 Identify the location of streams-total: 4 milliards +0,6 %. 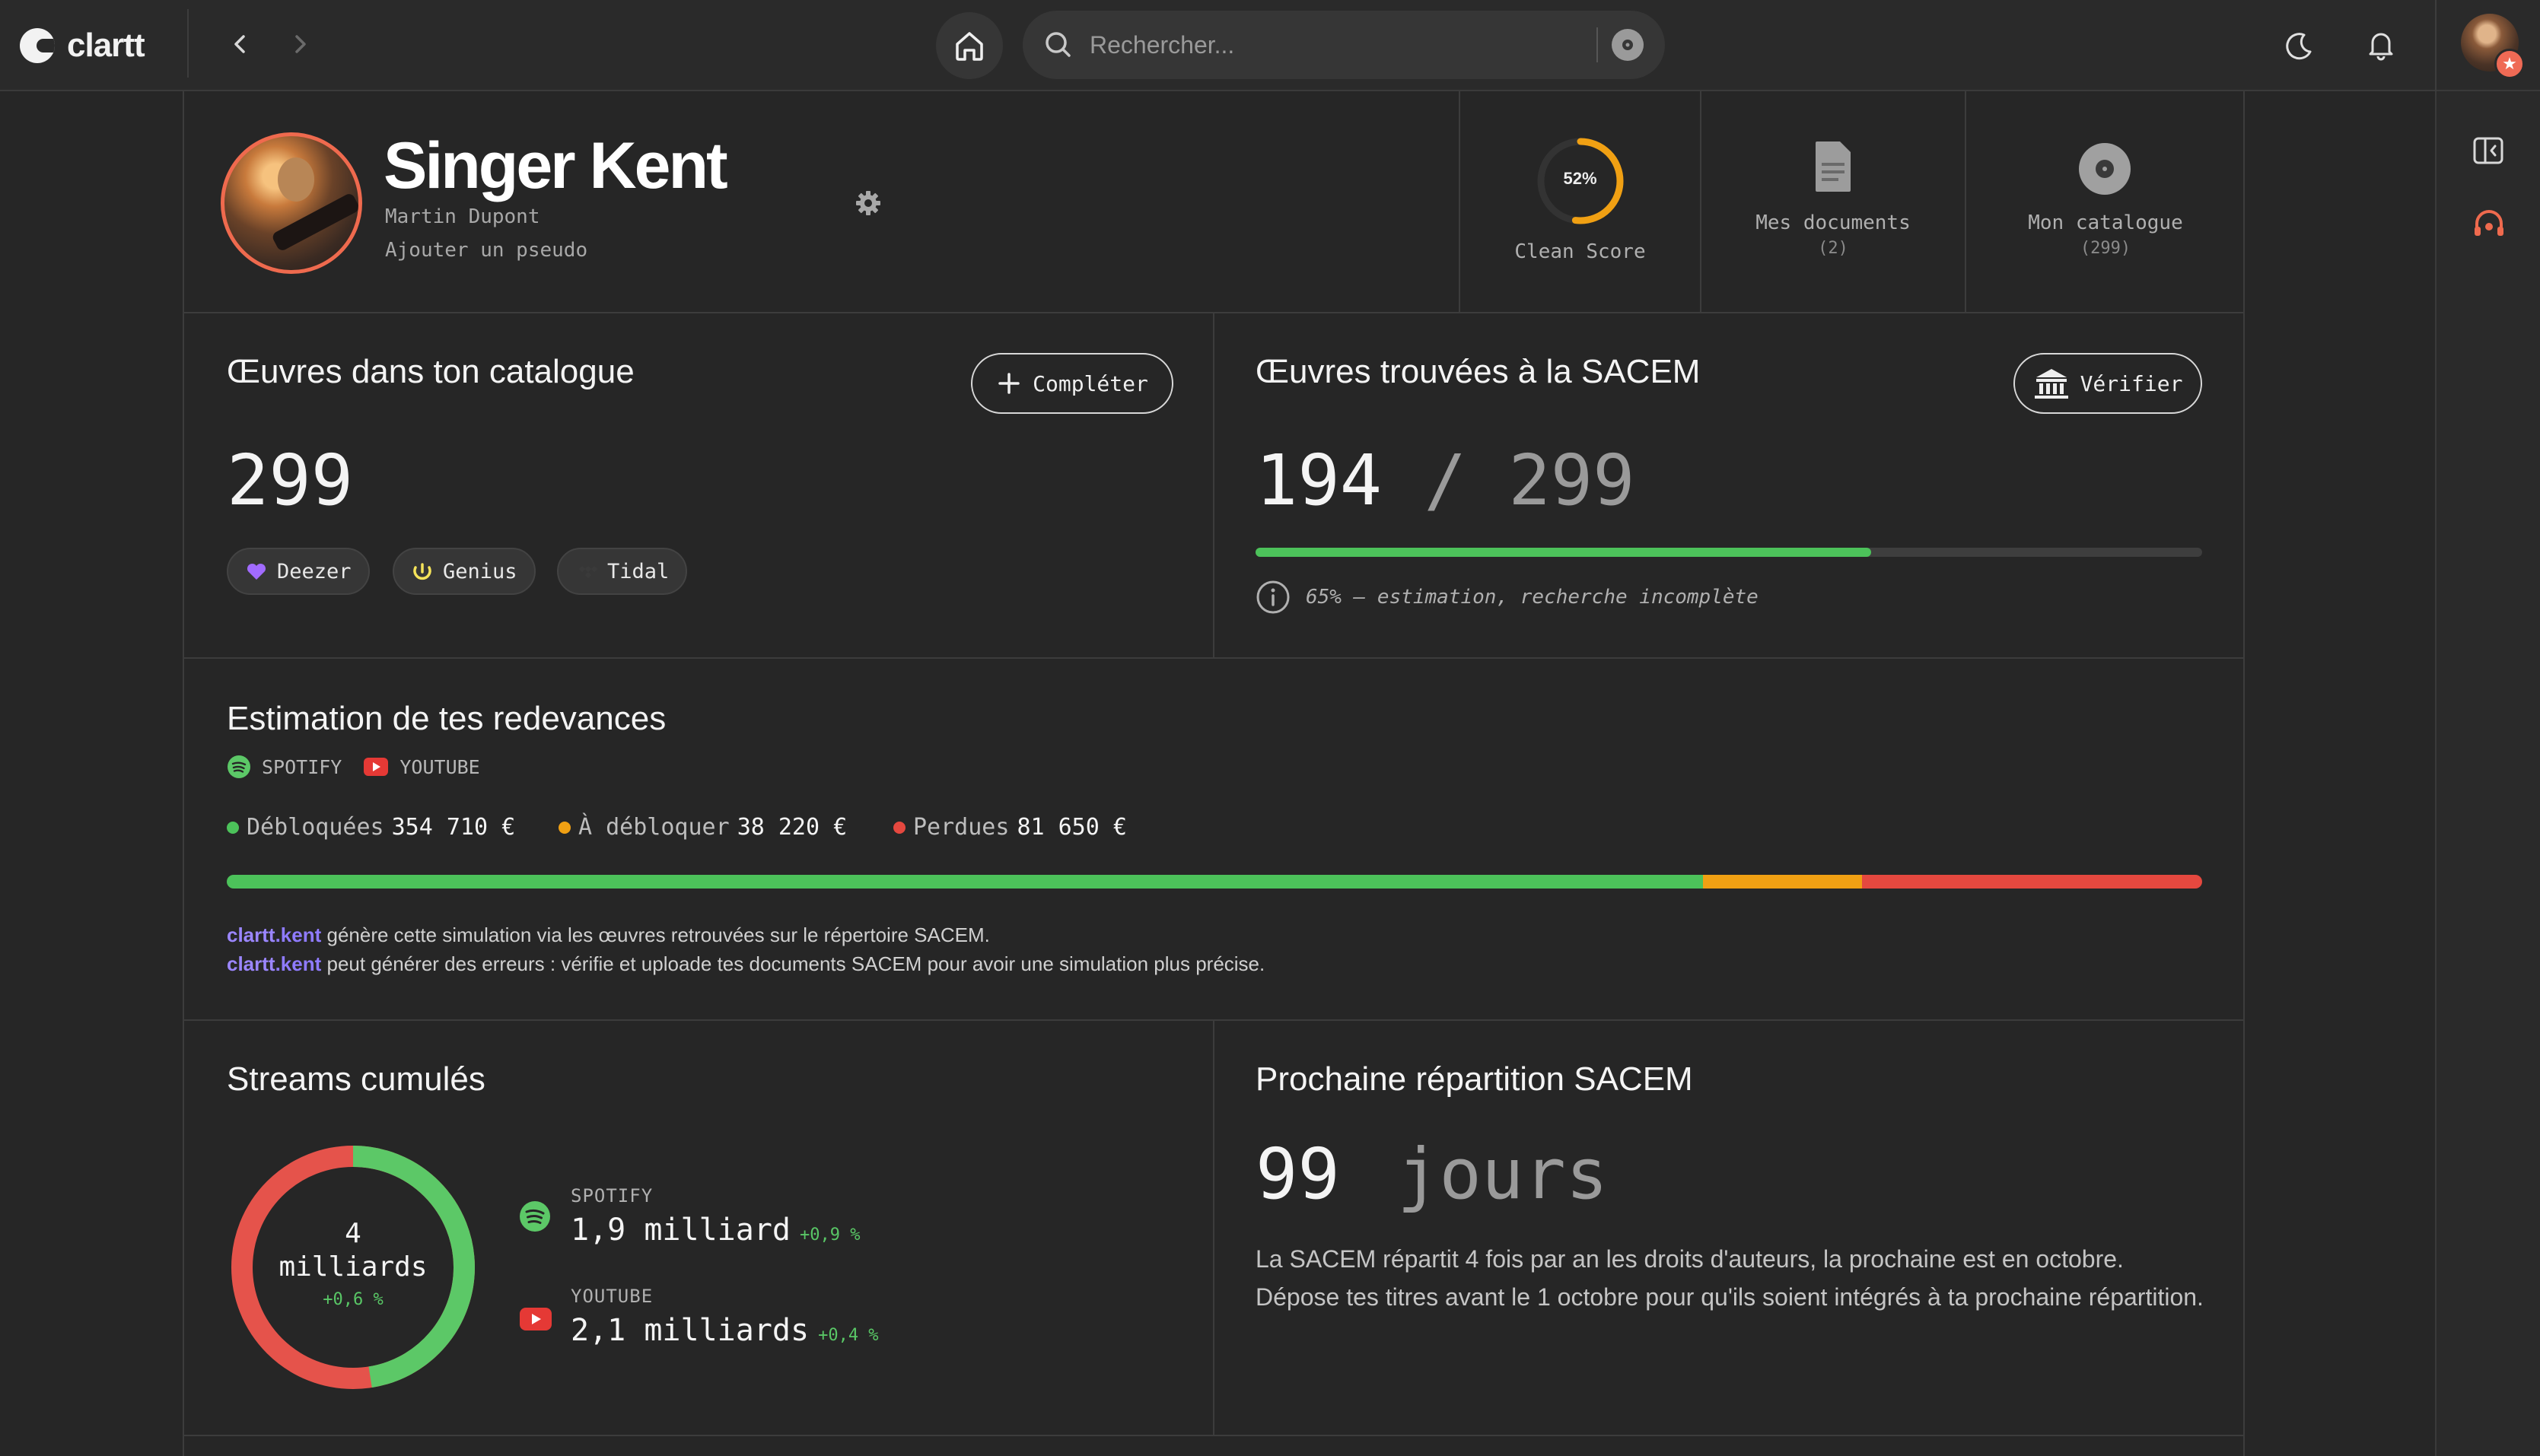
(353, 1263).